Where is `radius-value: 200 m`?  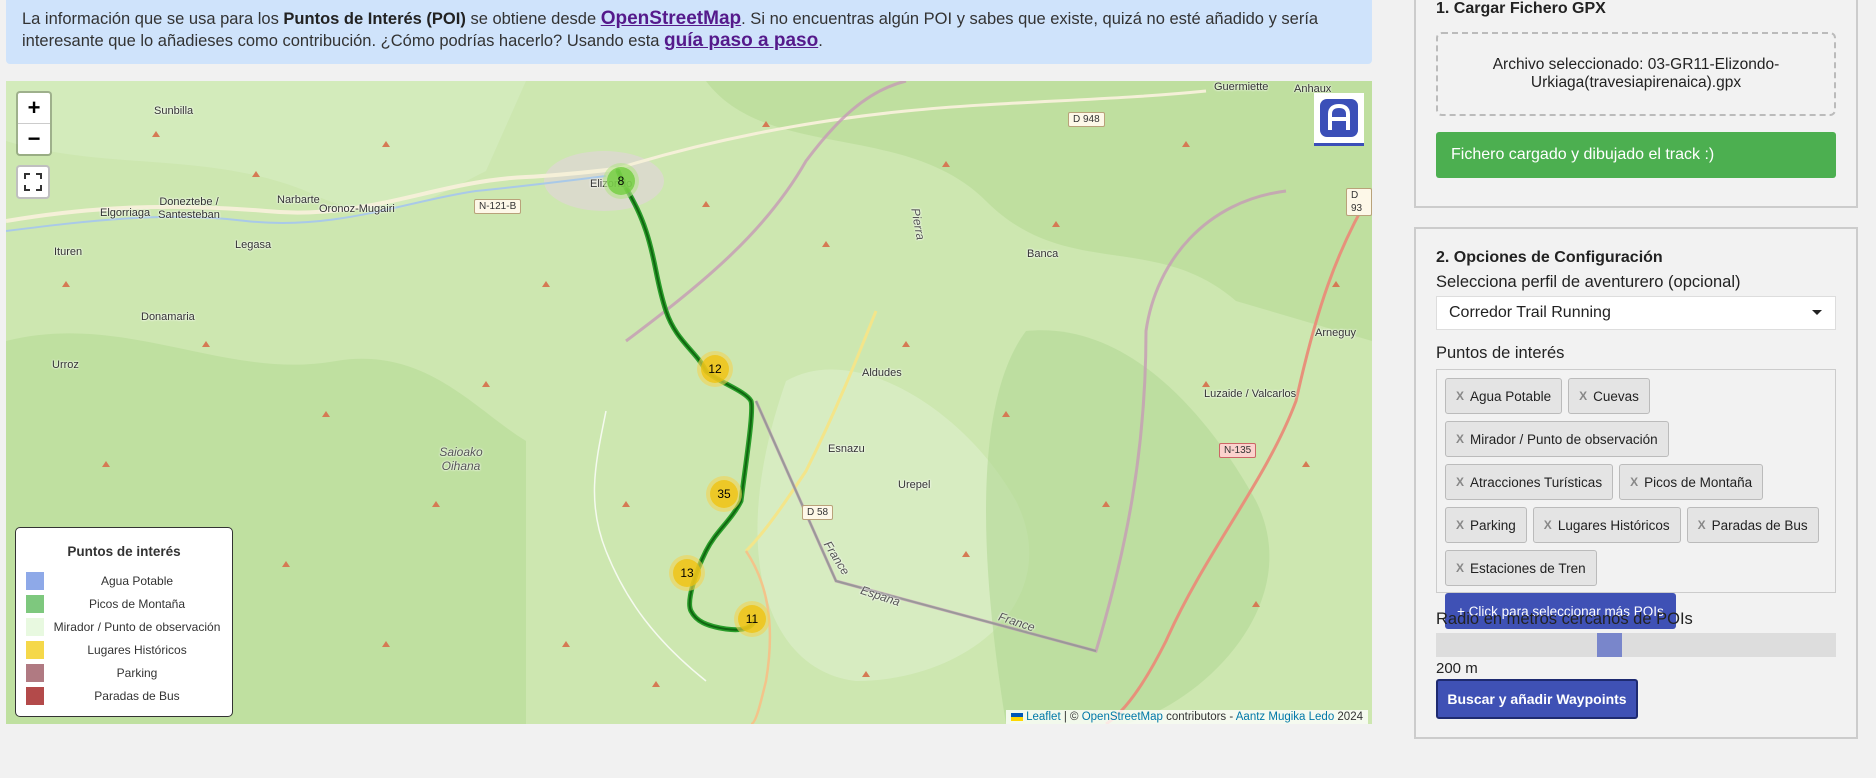
radius-value: 200 m is located at coordinates (1457, 668).